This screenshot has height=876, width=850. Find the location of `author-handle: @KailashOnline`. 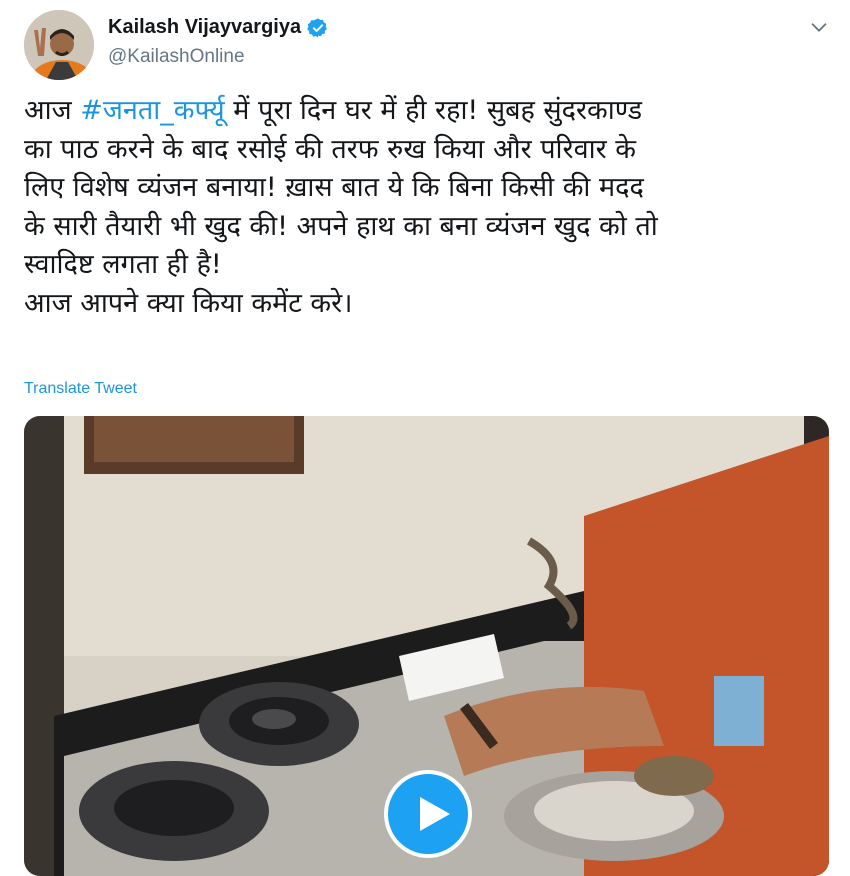

author-handle: @KailashOnline is located at coordinates (176, 57).